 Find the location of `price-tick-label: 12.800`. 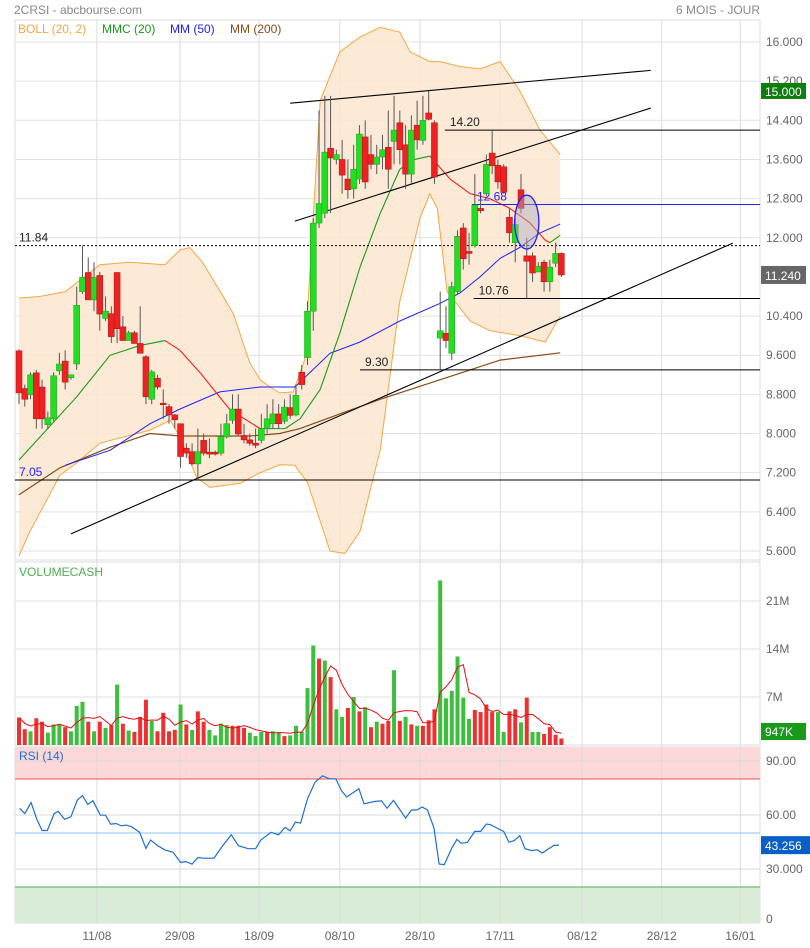

price-tick-label: 12.800 is located at coordinates (784, 199).